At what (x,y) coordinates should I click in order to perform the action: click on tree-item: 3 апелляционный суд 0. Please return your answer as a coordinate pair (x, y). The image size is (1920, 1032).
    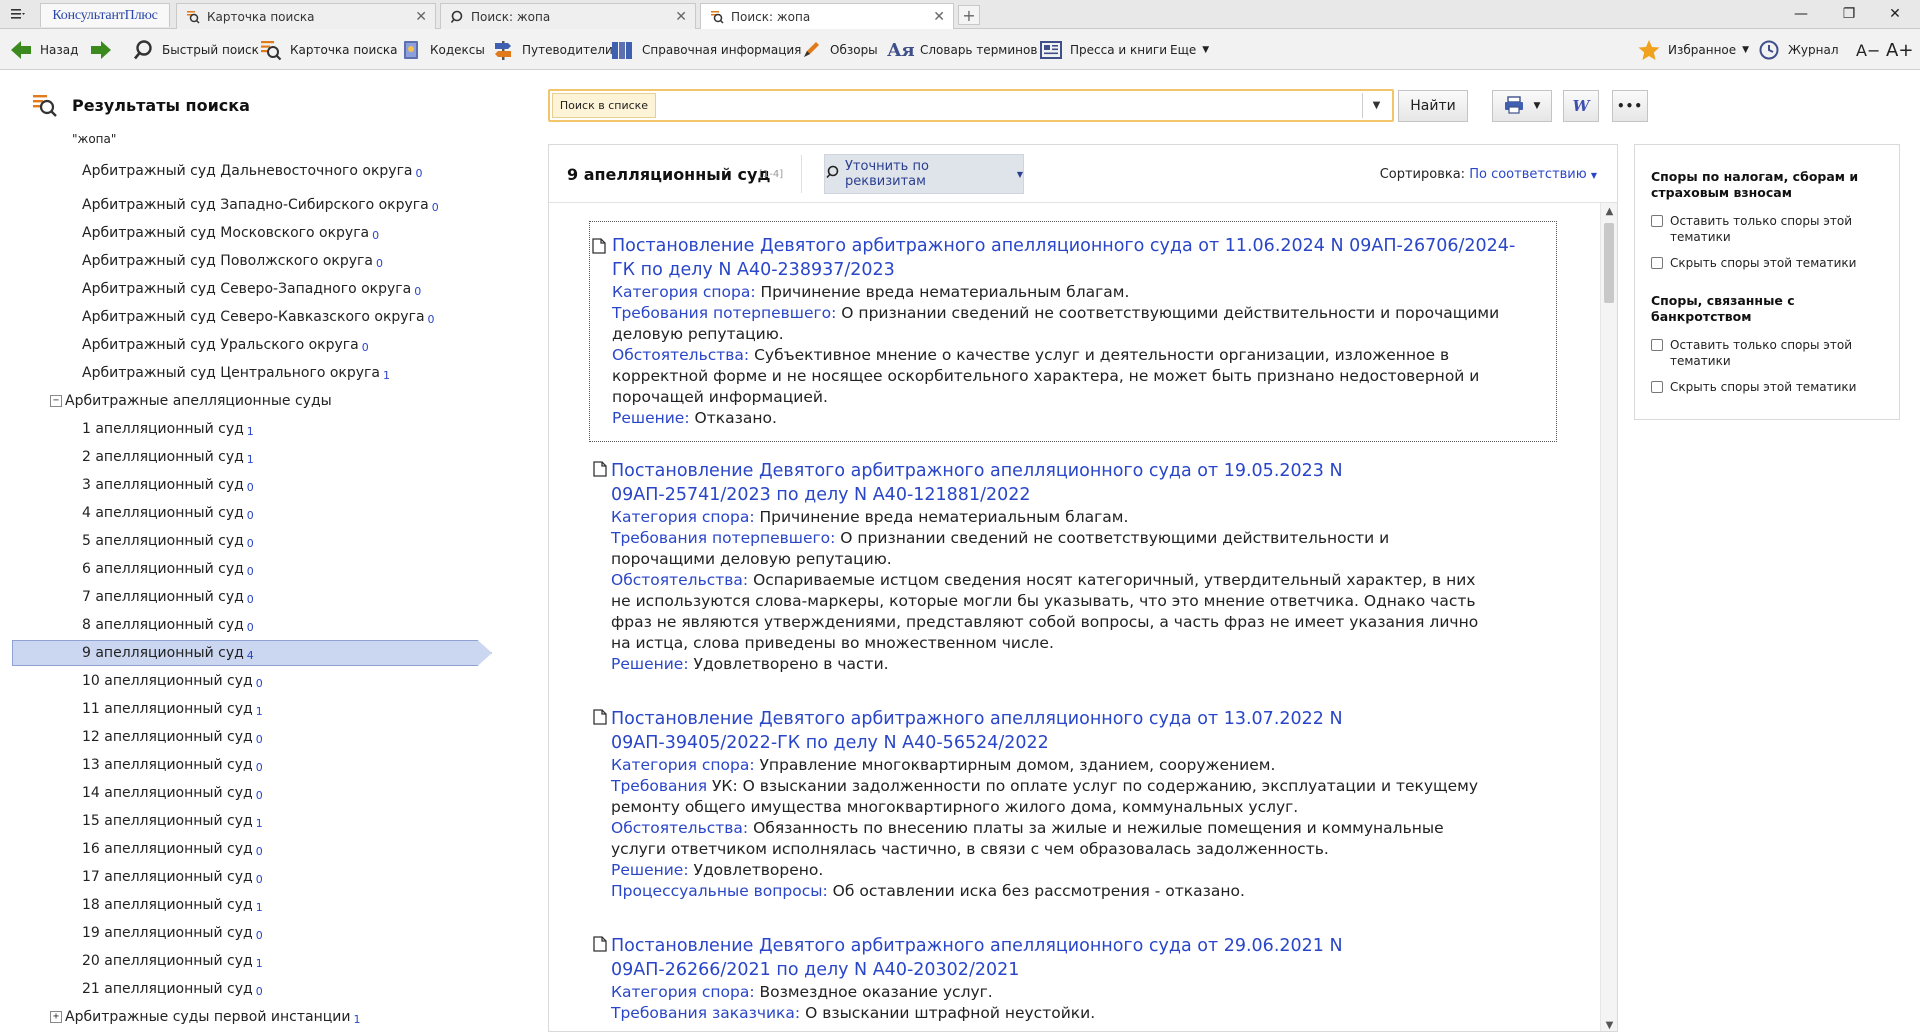
    Looking at the image, I should click on (168, 485).